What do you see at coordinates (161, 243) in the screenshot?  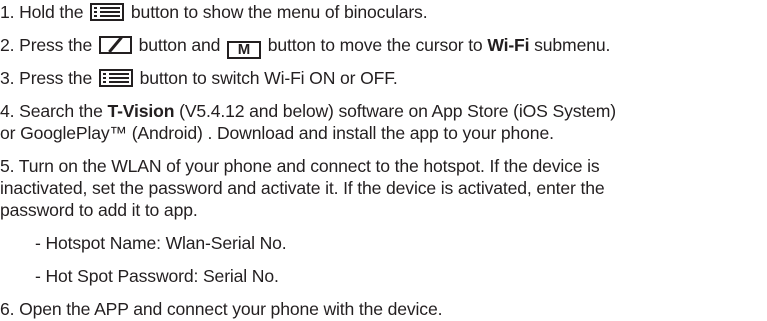 I see `step-5-hotspot-name: - Hotspot Name: Wlan-Serial No.` at bounding box center [161, 243].